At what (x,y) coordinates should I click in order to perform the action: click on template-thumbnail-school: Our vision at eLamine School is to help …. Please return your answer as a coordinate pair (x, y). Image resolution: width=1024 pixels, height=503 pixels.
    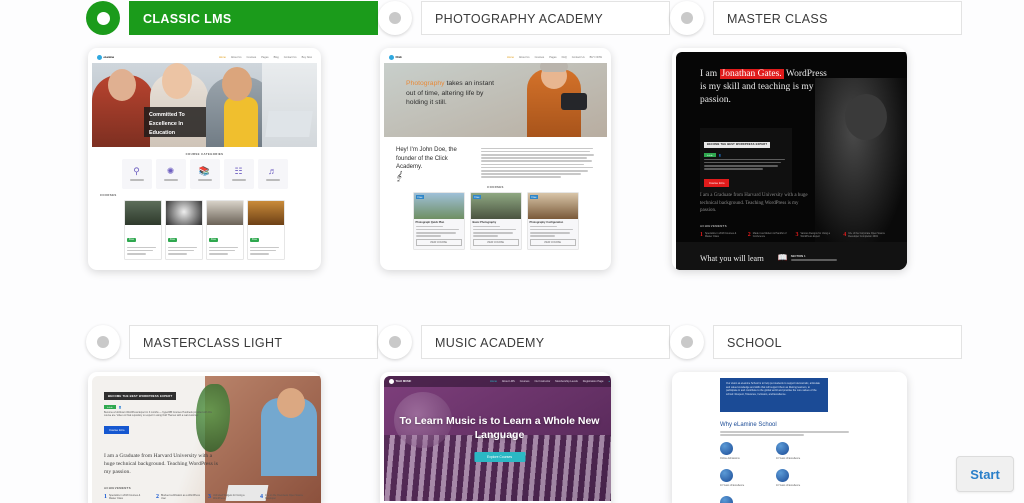
    Looking at the image, I should click on (789, 437).